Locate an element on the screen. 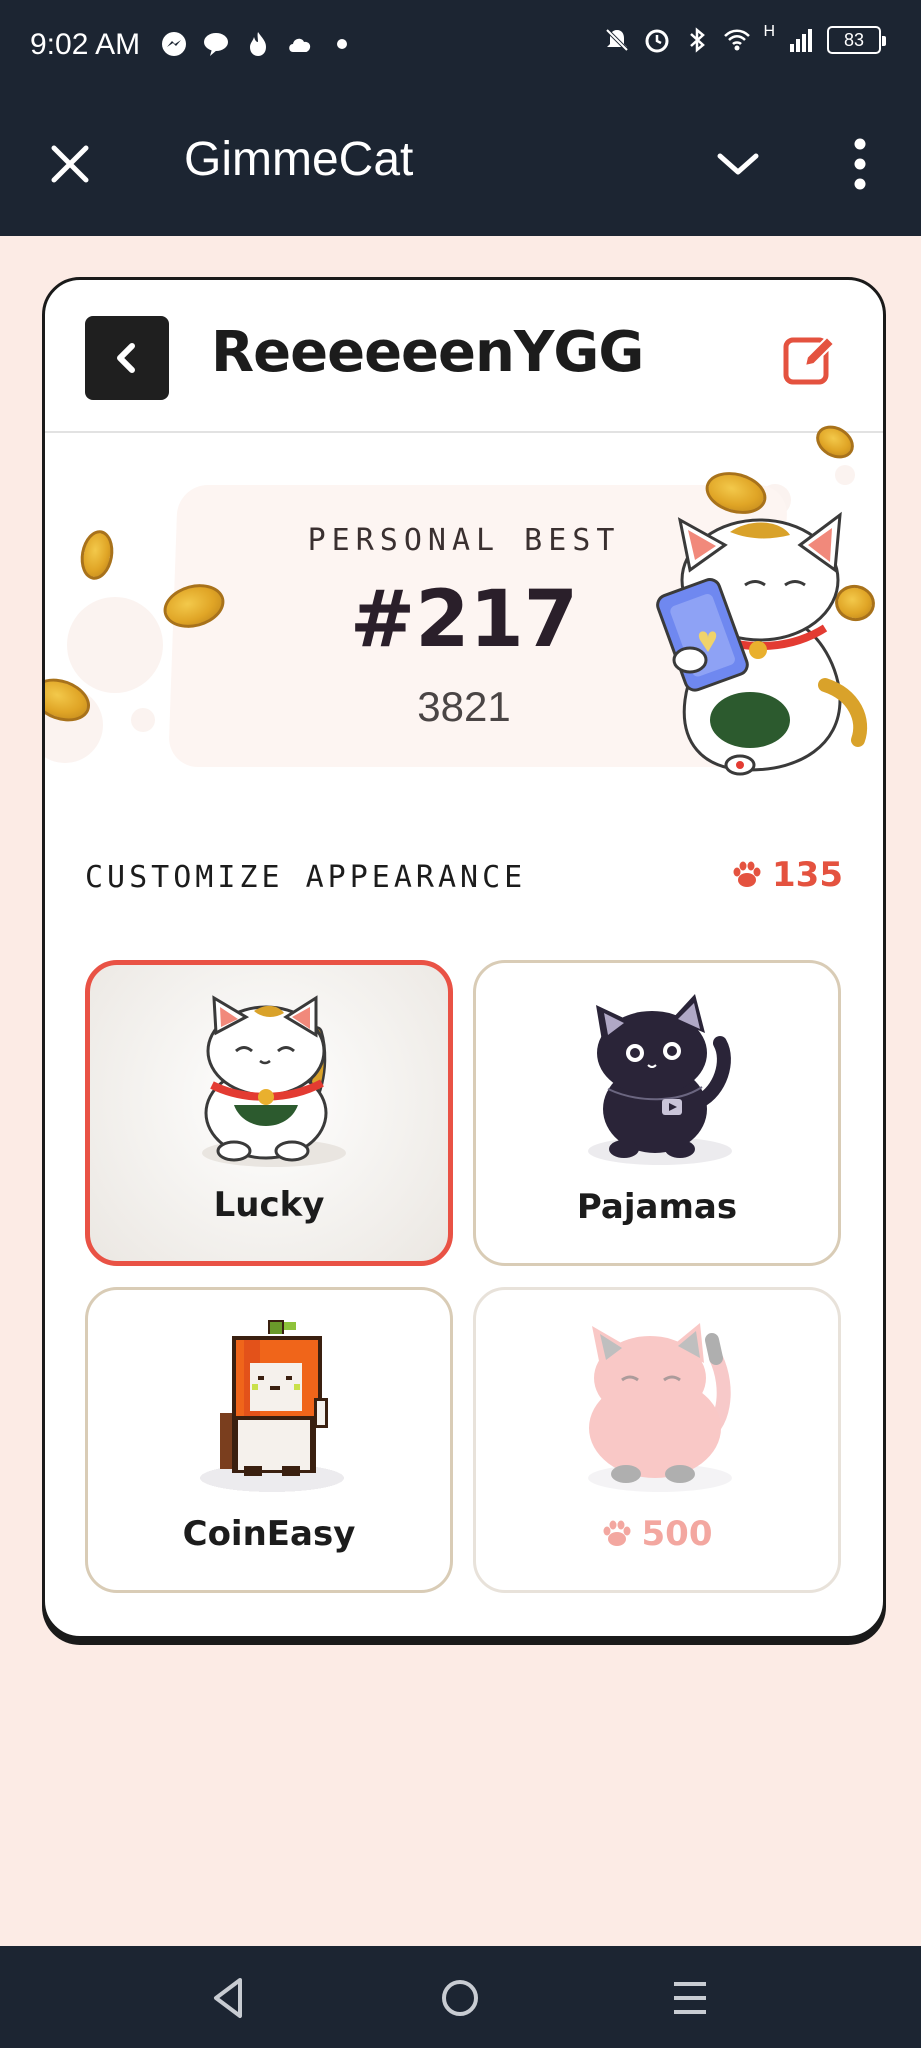  recents-icon is located at coordinates (690, 1998).